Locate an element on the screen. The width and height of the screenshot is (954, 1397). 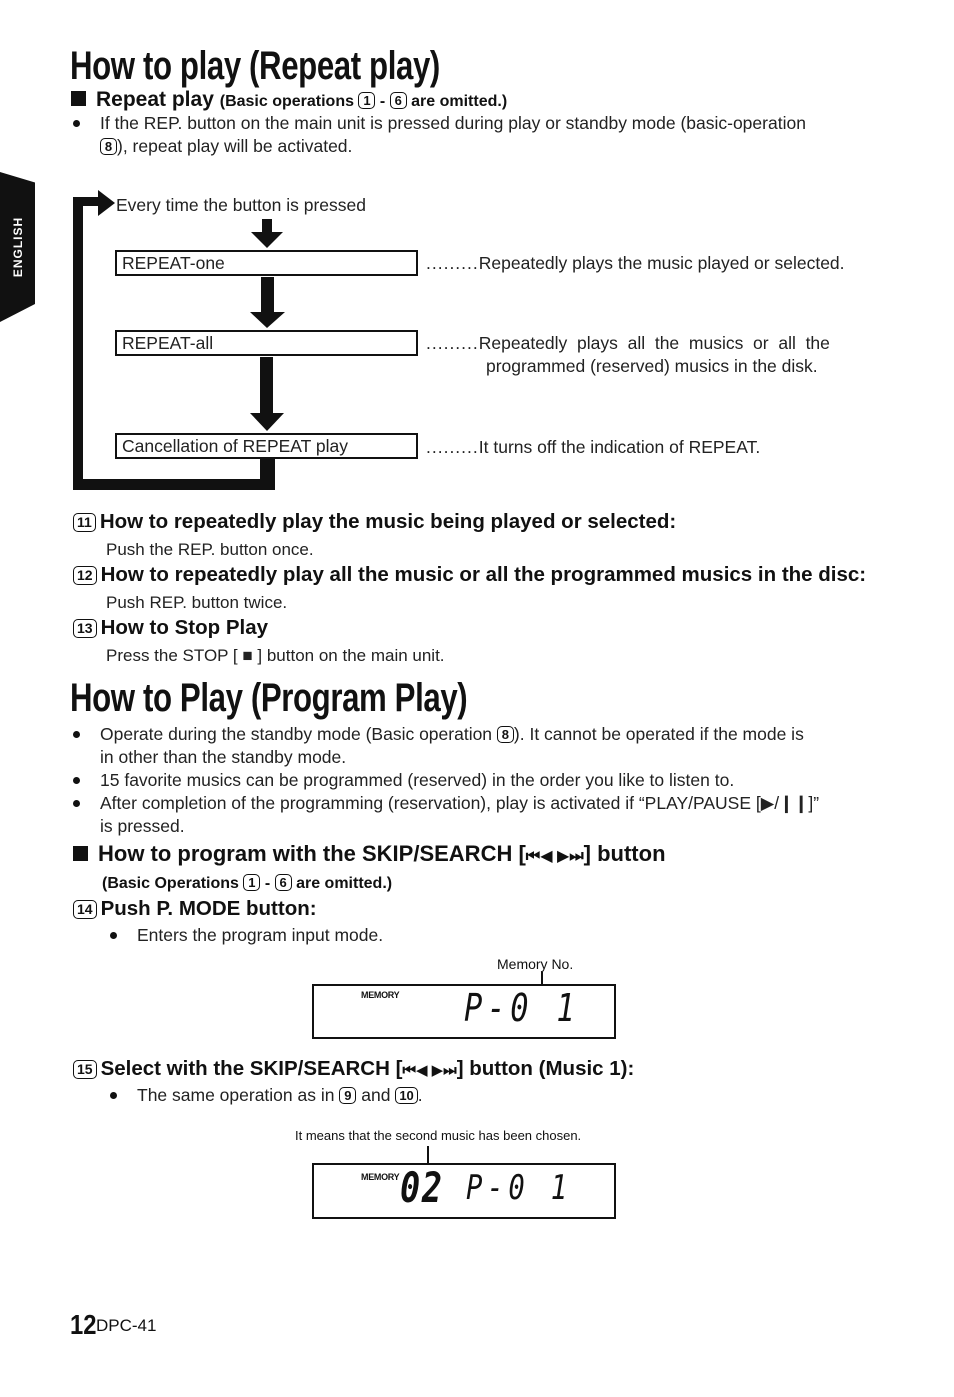
step-15-bullet-text: The same operation as in 9 and 10. is located at coordinates (410, 1095).